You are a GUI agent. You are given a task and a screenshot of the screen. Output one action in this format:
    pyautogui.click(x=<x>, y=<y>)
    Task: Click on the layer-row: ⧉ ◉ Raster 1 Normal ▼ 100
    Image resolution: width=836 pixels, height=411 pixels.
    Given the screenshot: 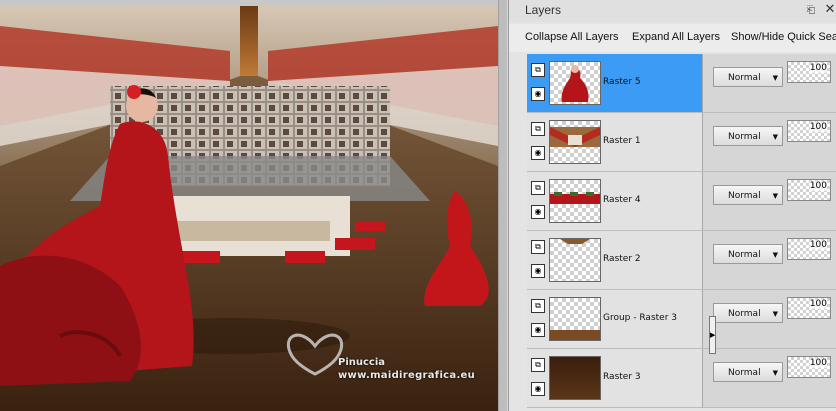 What is the action you would take?
    pyautogui.click(x=681, y=142)
    